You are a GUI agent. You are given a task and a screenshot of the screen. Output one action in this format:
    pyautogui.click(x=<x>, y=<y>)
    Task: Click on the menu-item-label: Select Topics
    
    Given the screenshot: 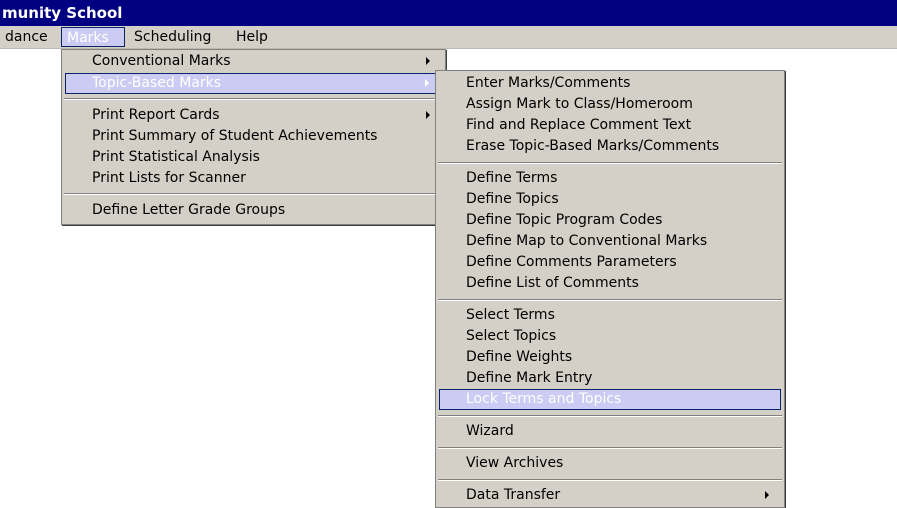 What is the action you would take?
    pyautogui.click(x=511, y=336)
    